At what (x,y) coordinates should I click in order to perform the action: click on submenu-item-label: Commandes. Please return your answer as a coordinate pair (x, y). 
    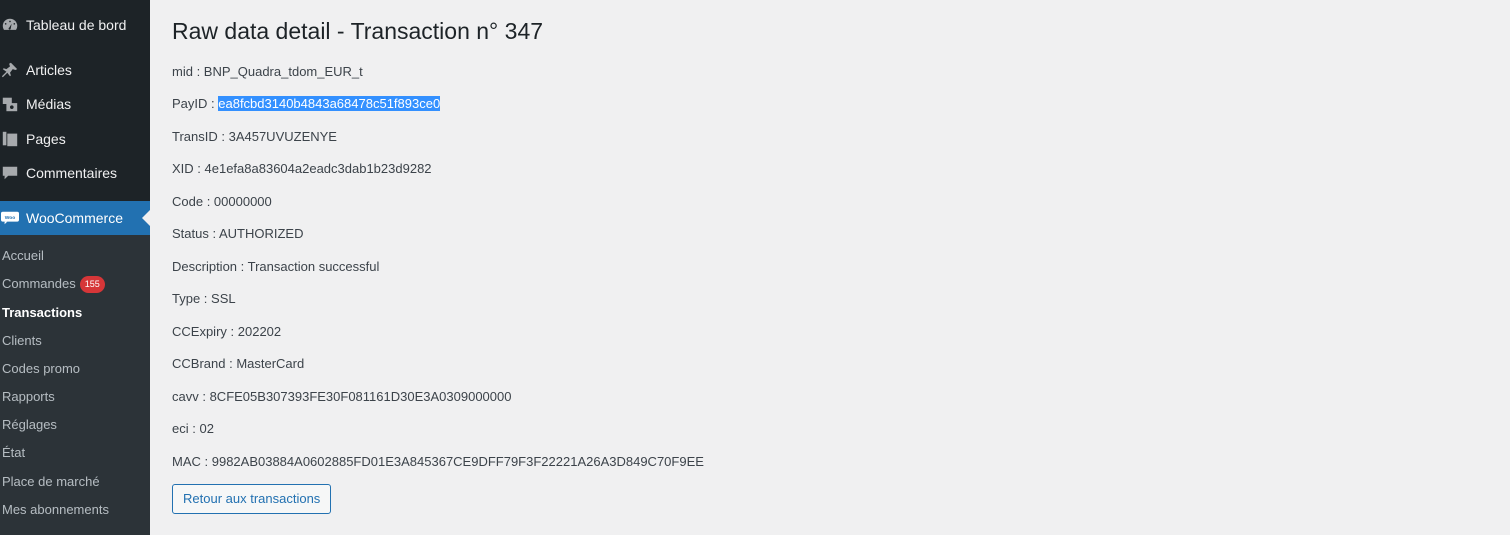
    Looking at the image, I should click on (39, 283).